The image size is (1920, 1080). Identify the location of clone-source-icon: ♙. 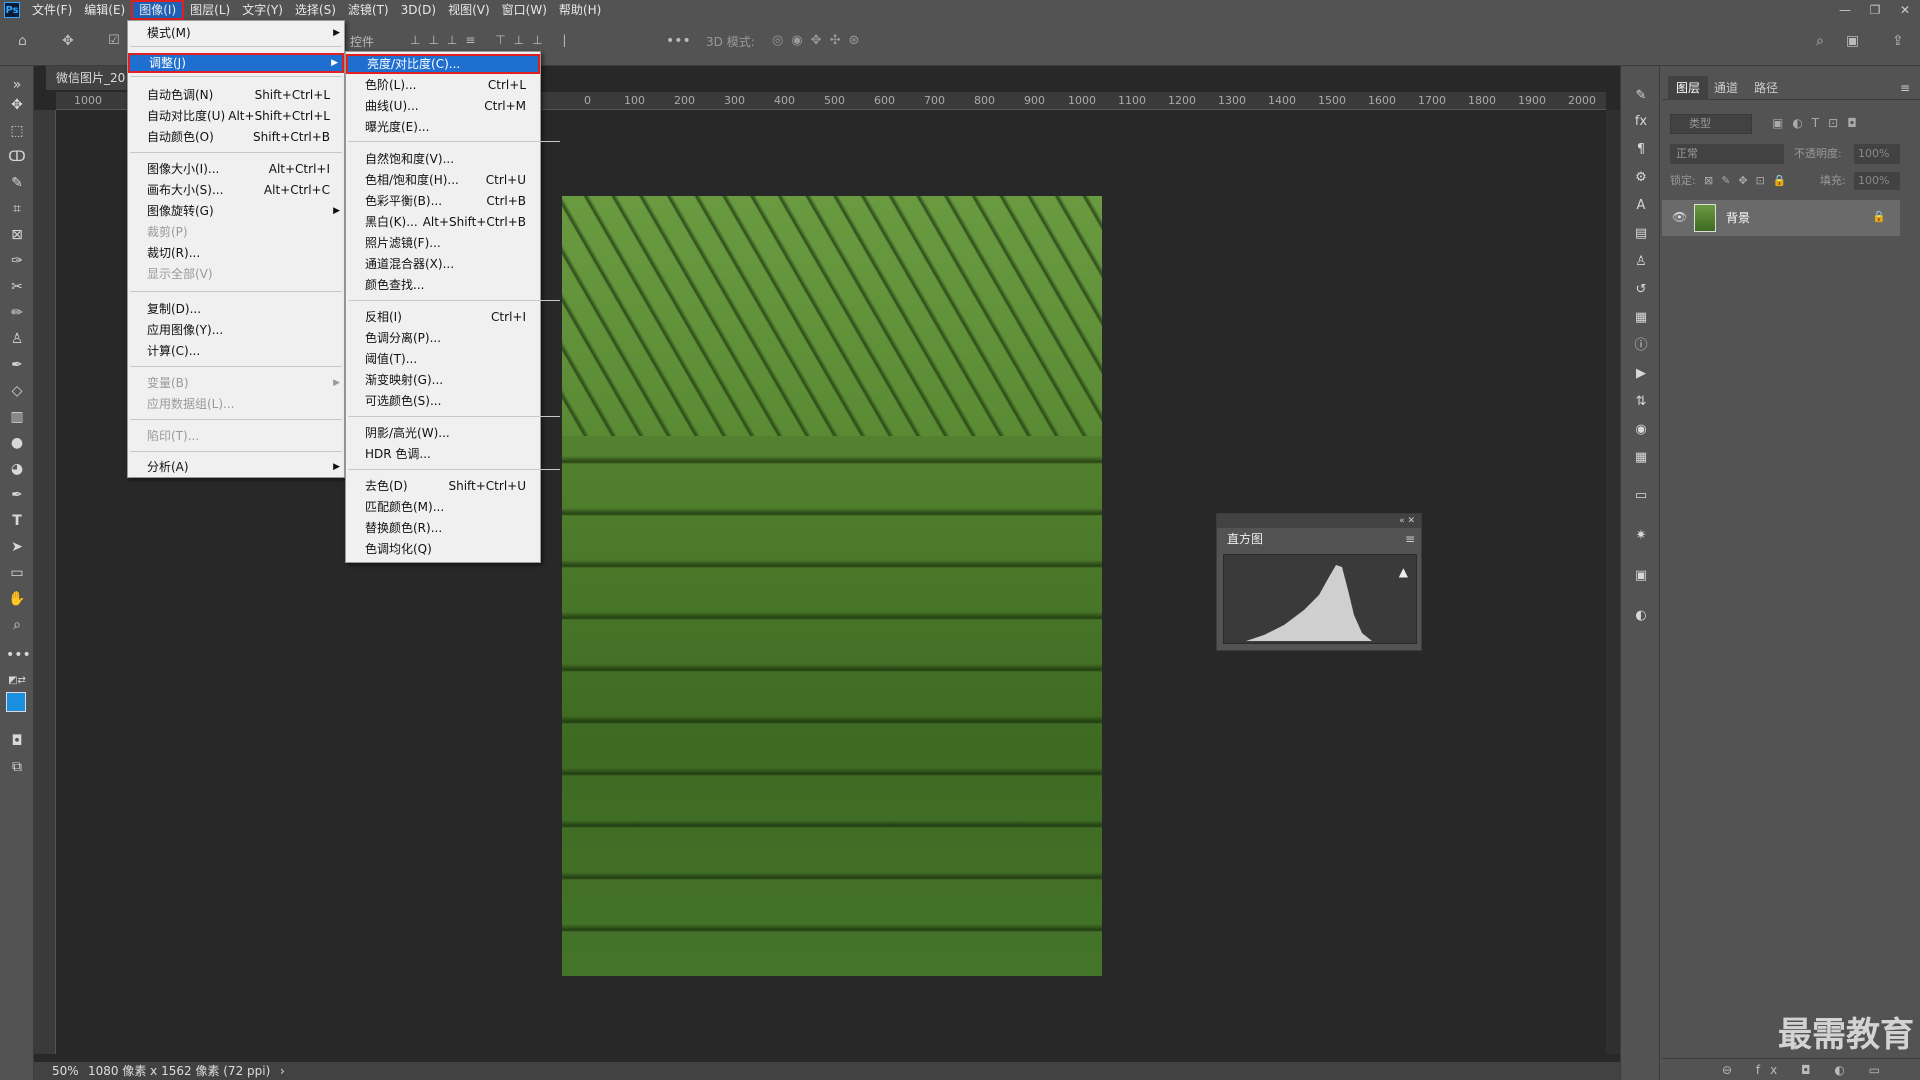
(1641, 262).